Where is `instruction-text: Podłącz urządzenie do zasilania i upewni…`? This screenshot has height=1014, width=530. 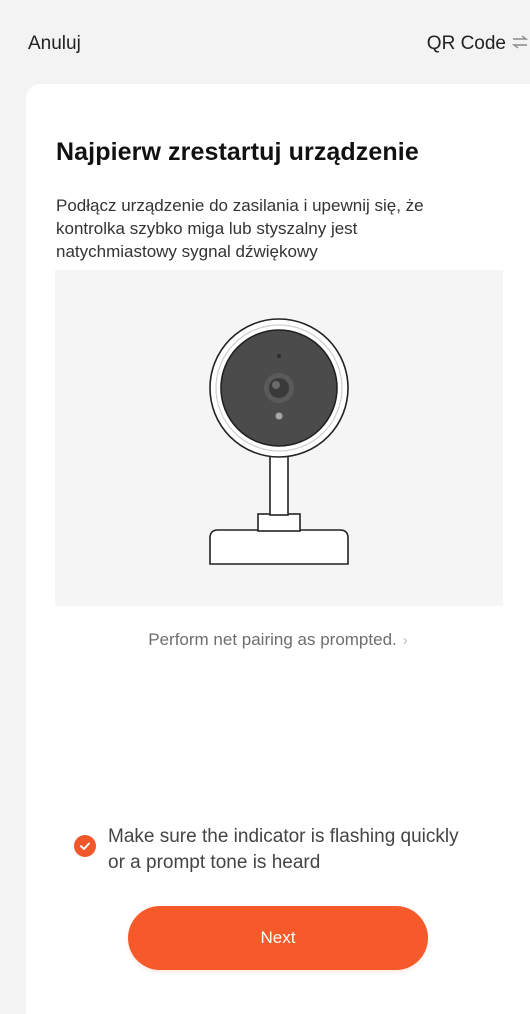
instruction-text: Podłącz urządzenie do zasilania i upewni… is located at coordinates (240, 228).